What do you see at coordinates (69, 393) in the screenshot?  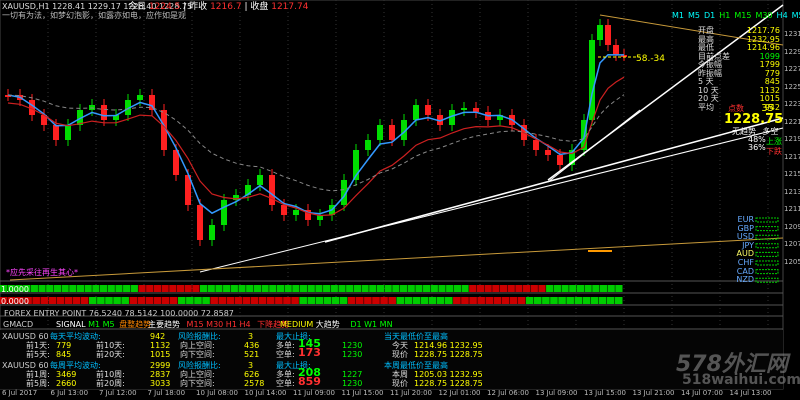 I see `time-tick: 6 Jul 13:00` at bounding box center [69, 393].